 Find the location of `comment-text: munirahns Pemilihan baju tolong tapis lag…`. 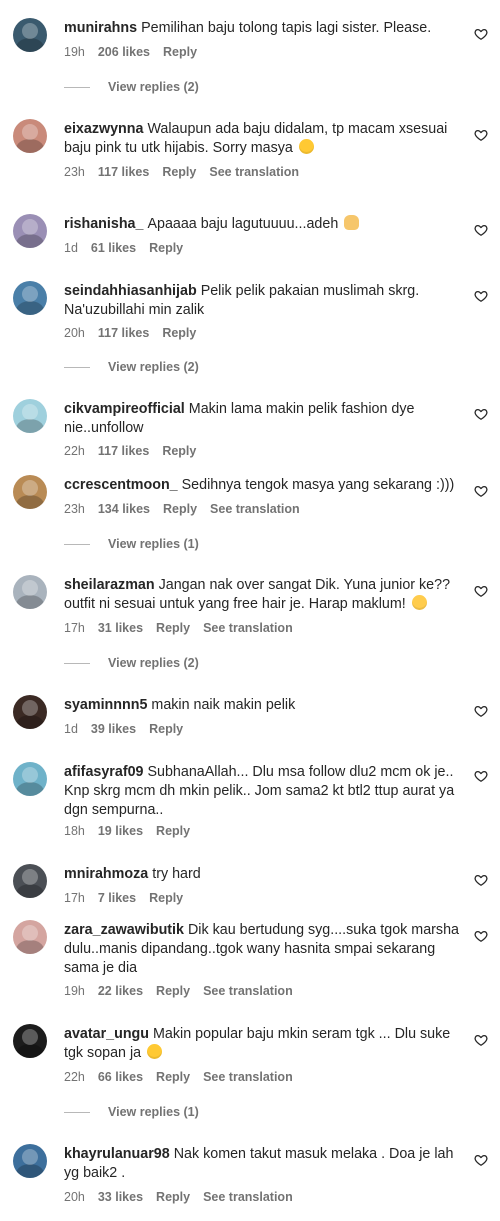

comment-text: munirahns Pemilihan baju tolong tapis lag… is located at coordinates (261, 28).